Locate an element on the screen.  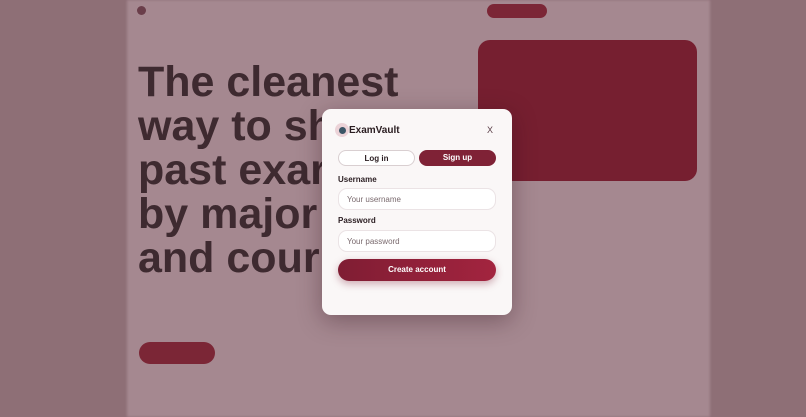
modal-brand-title: ExamVault is located at coordinates (374, 130).